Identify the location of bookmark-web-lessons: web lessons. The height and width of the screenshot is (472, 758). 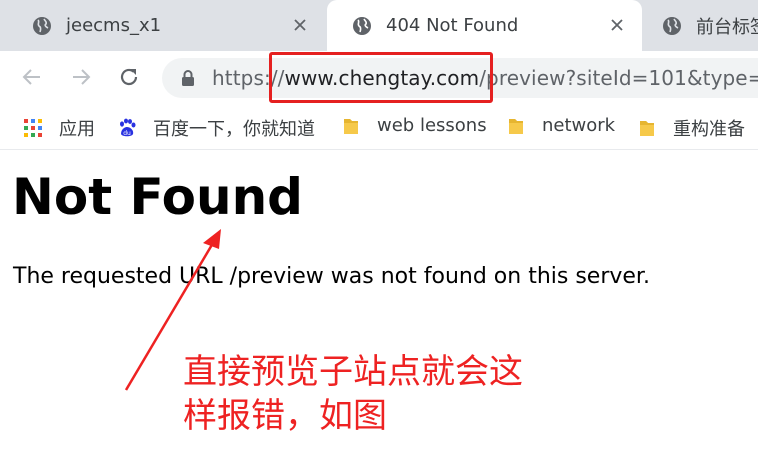
(414, 125).